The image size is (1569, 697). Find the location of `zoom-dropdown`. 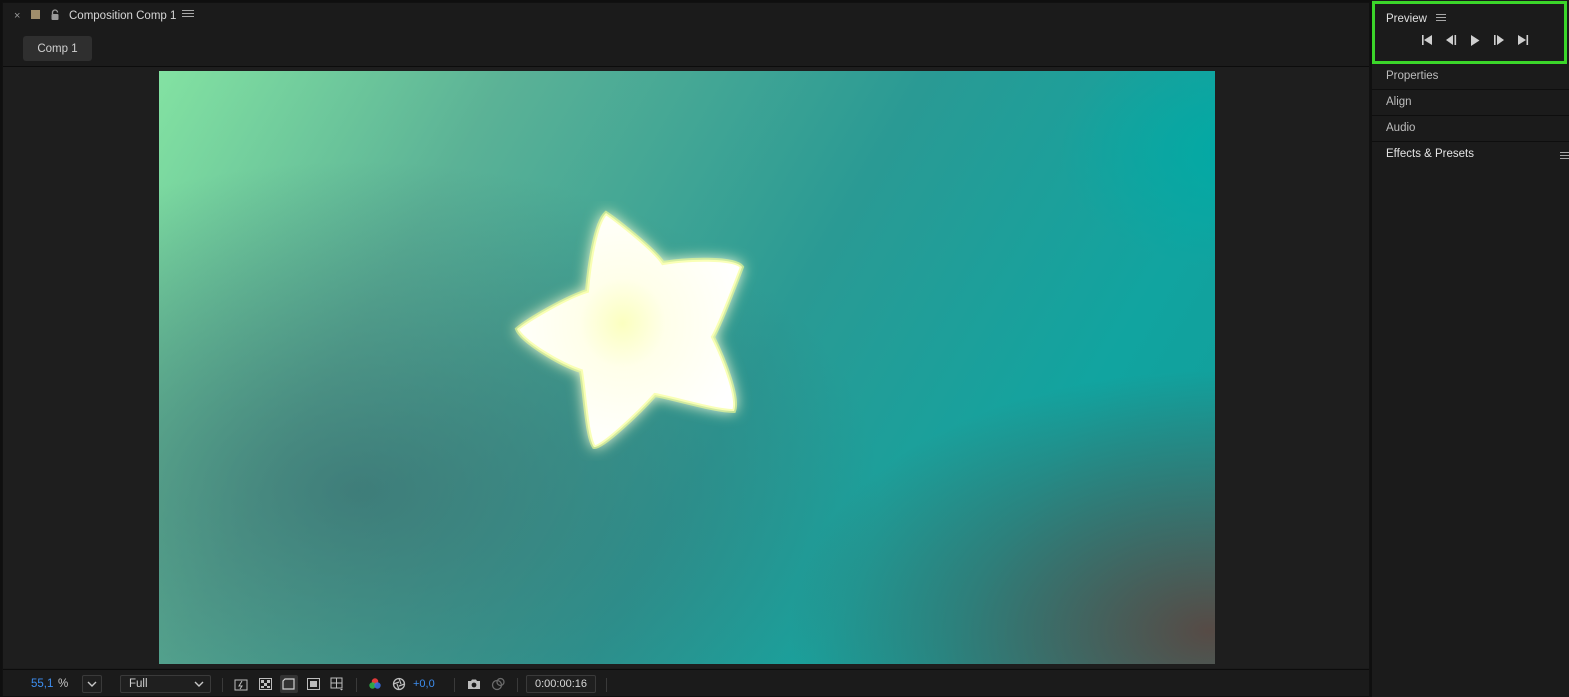

zoom-dropdown is located at coordinates (92, 684).